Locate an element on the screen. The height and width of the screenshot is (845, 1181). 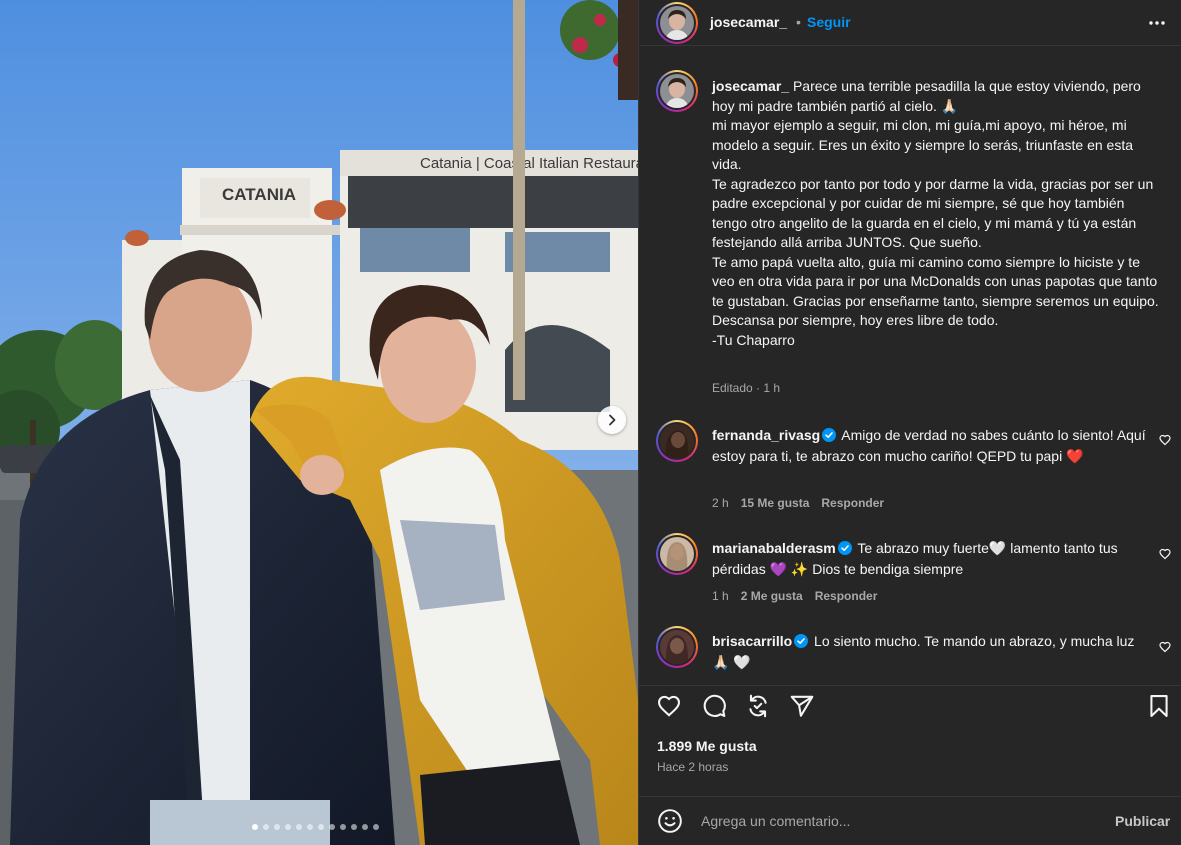
caption-author-avatar is located at coordinates (677, 91).